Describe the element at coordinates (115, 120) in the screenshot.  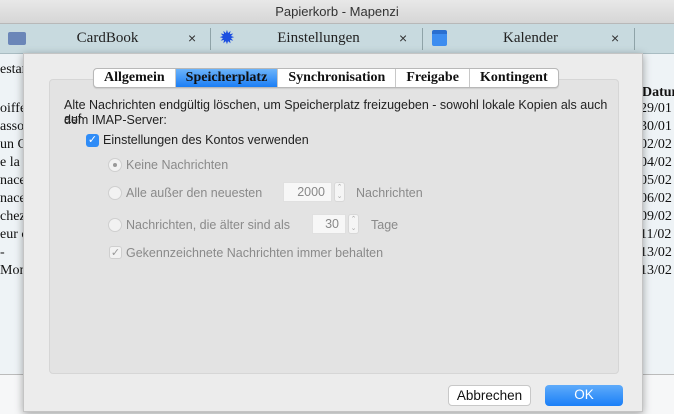
I see `description-text-2: dem IMAP-Server:` at that location.